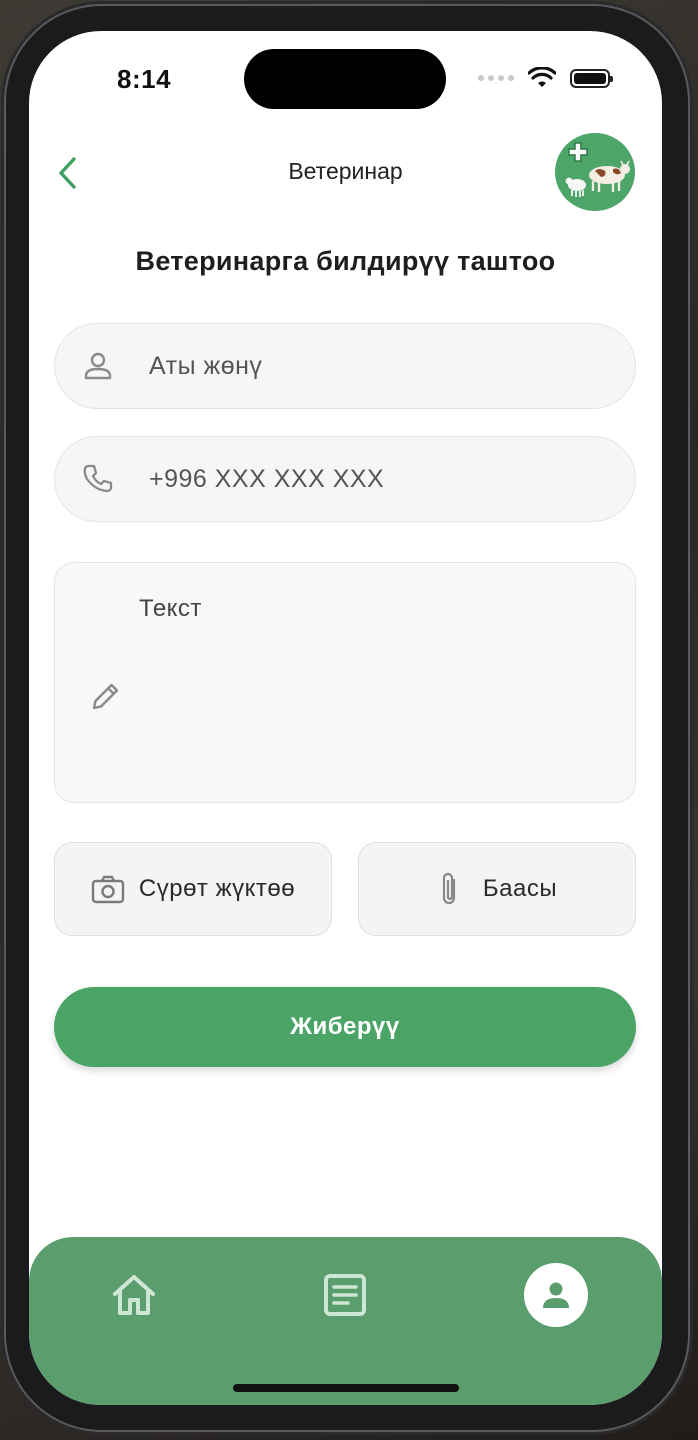 The width and height of the screenshot is (698, 1440). I want to click on upload-photo-button: Сүрөт жүктөө, so click(193, 889).